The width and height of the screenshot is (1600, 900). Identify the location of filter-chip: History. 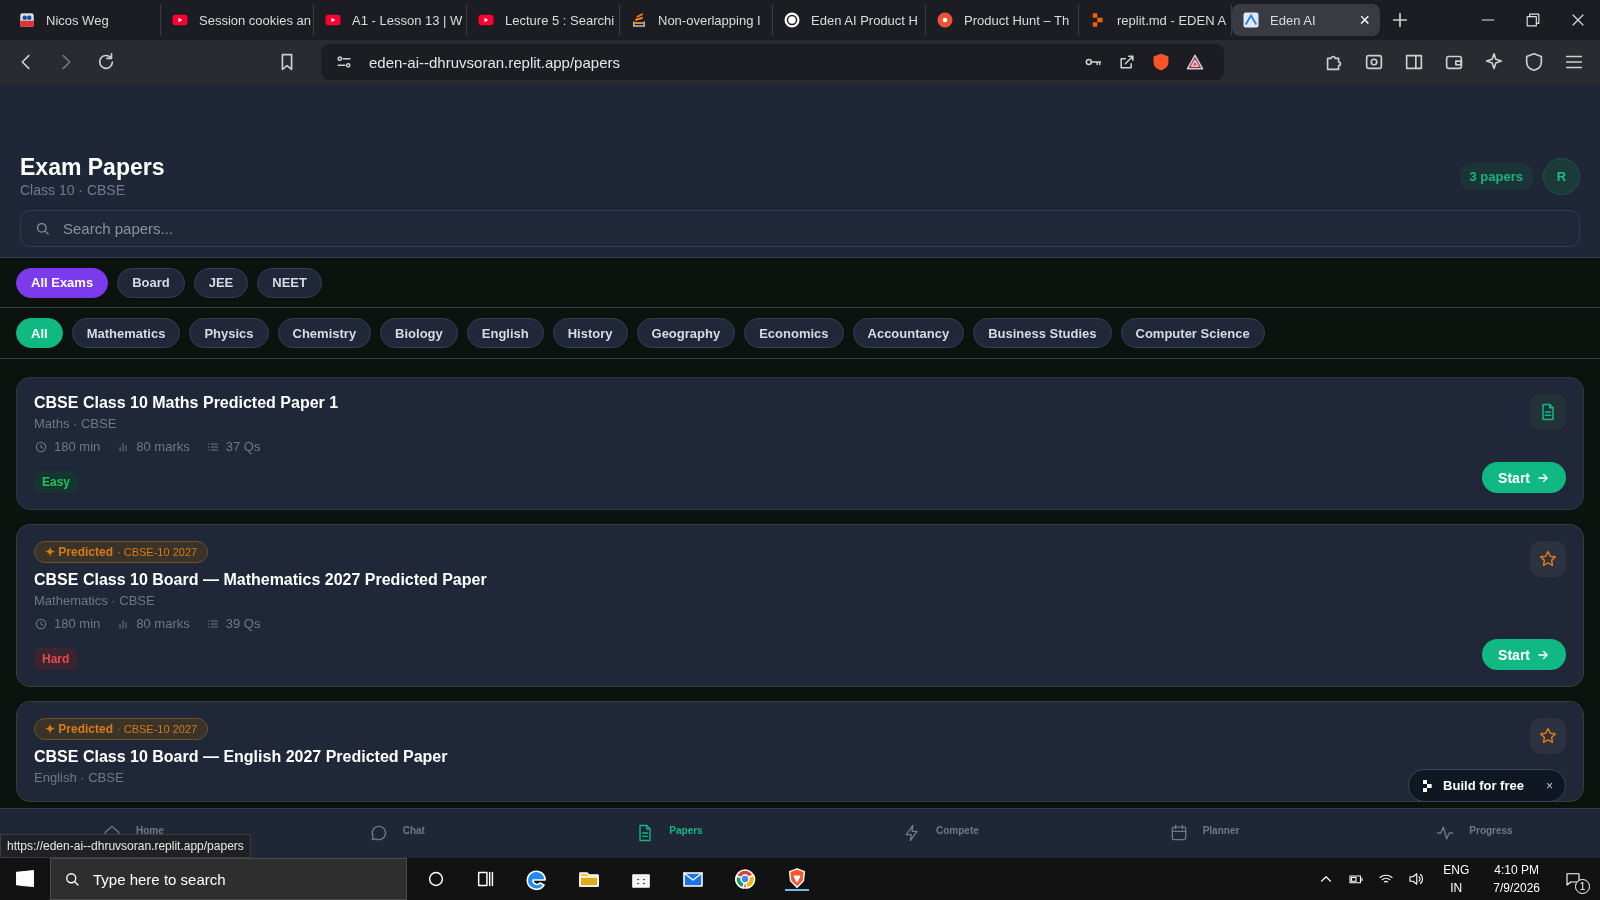
(590, 333).